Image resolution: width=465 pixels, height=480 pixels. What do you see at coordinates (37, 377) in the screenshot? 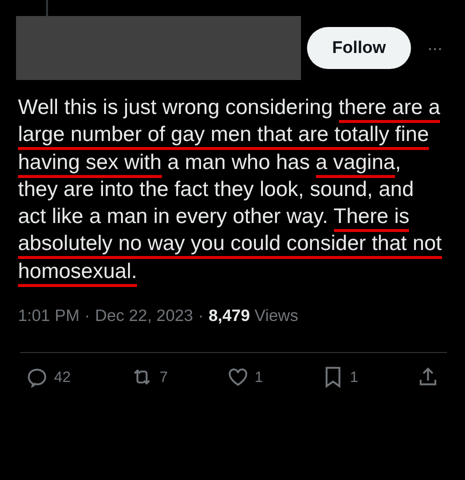
I see `reply-icon` at bounding box center [37, 377].